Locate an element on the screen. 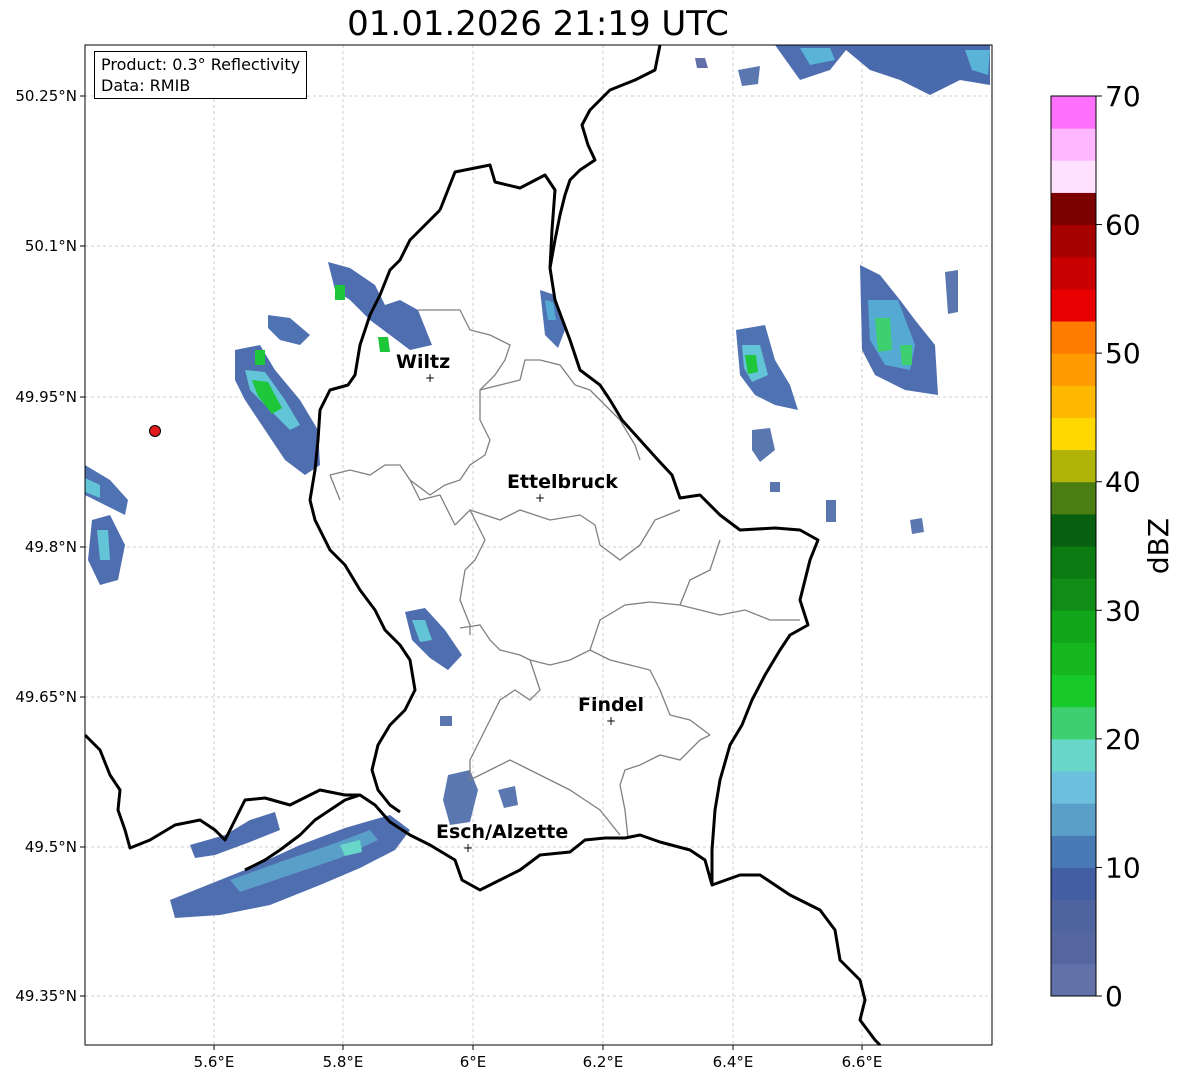 The image size is (1184, 1081). colorbar-tick-label: 50 is located at coordinates (1123, 353).